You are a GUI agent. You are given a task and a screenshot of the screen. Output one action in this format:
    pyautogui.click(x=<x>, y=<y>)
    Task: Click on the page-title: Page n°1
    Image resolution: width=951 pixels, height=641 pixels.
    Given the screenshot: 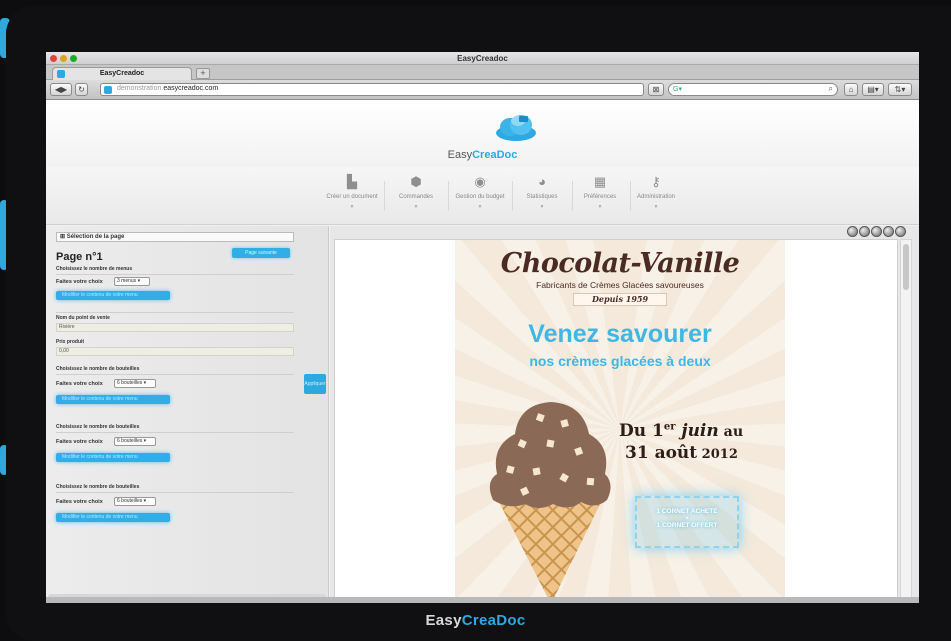 What is the action you would take?
    pyautogui.click(x=79, y=257)
    